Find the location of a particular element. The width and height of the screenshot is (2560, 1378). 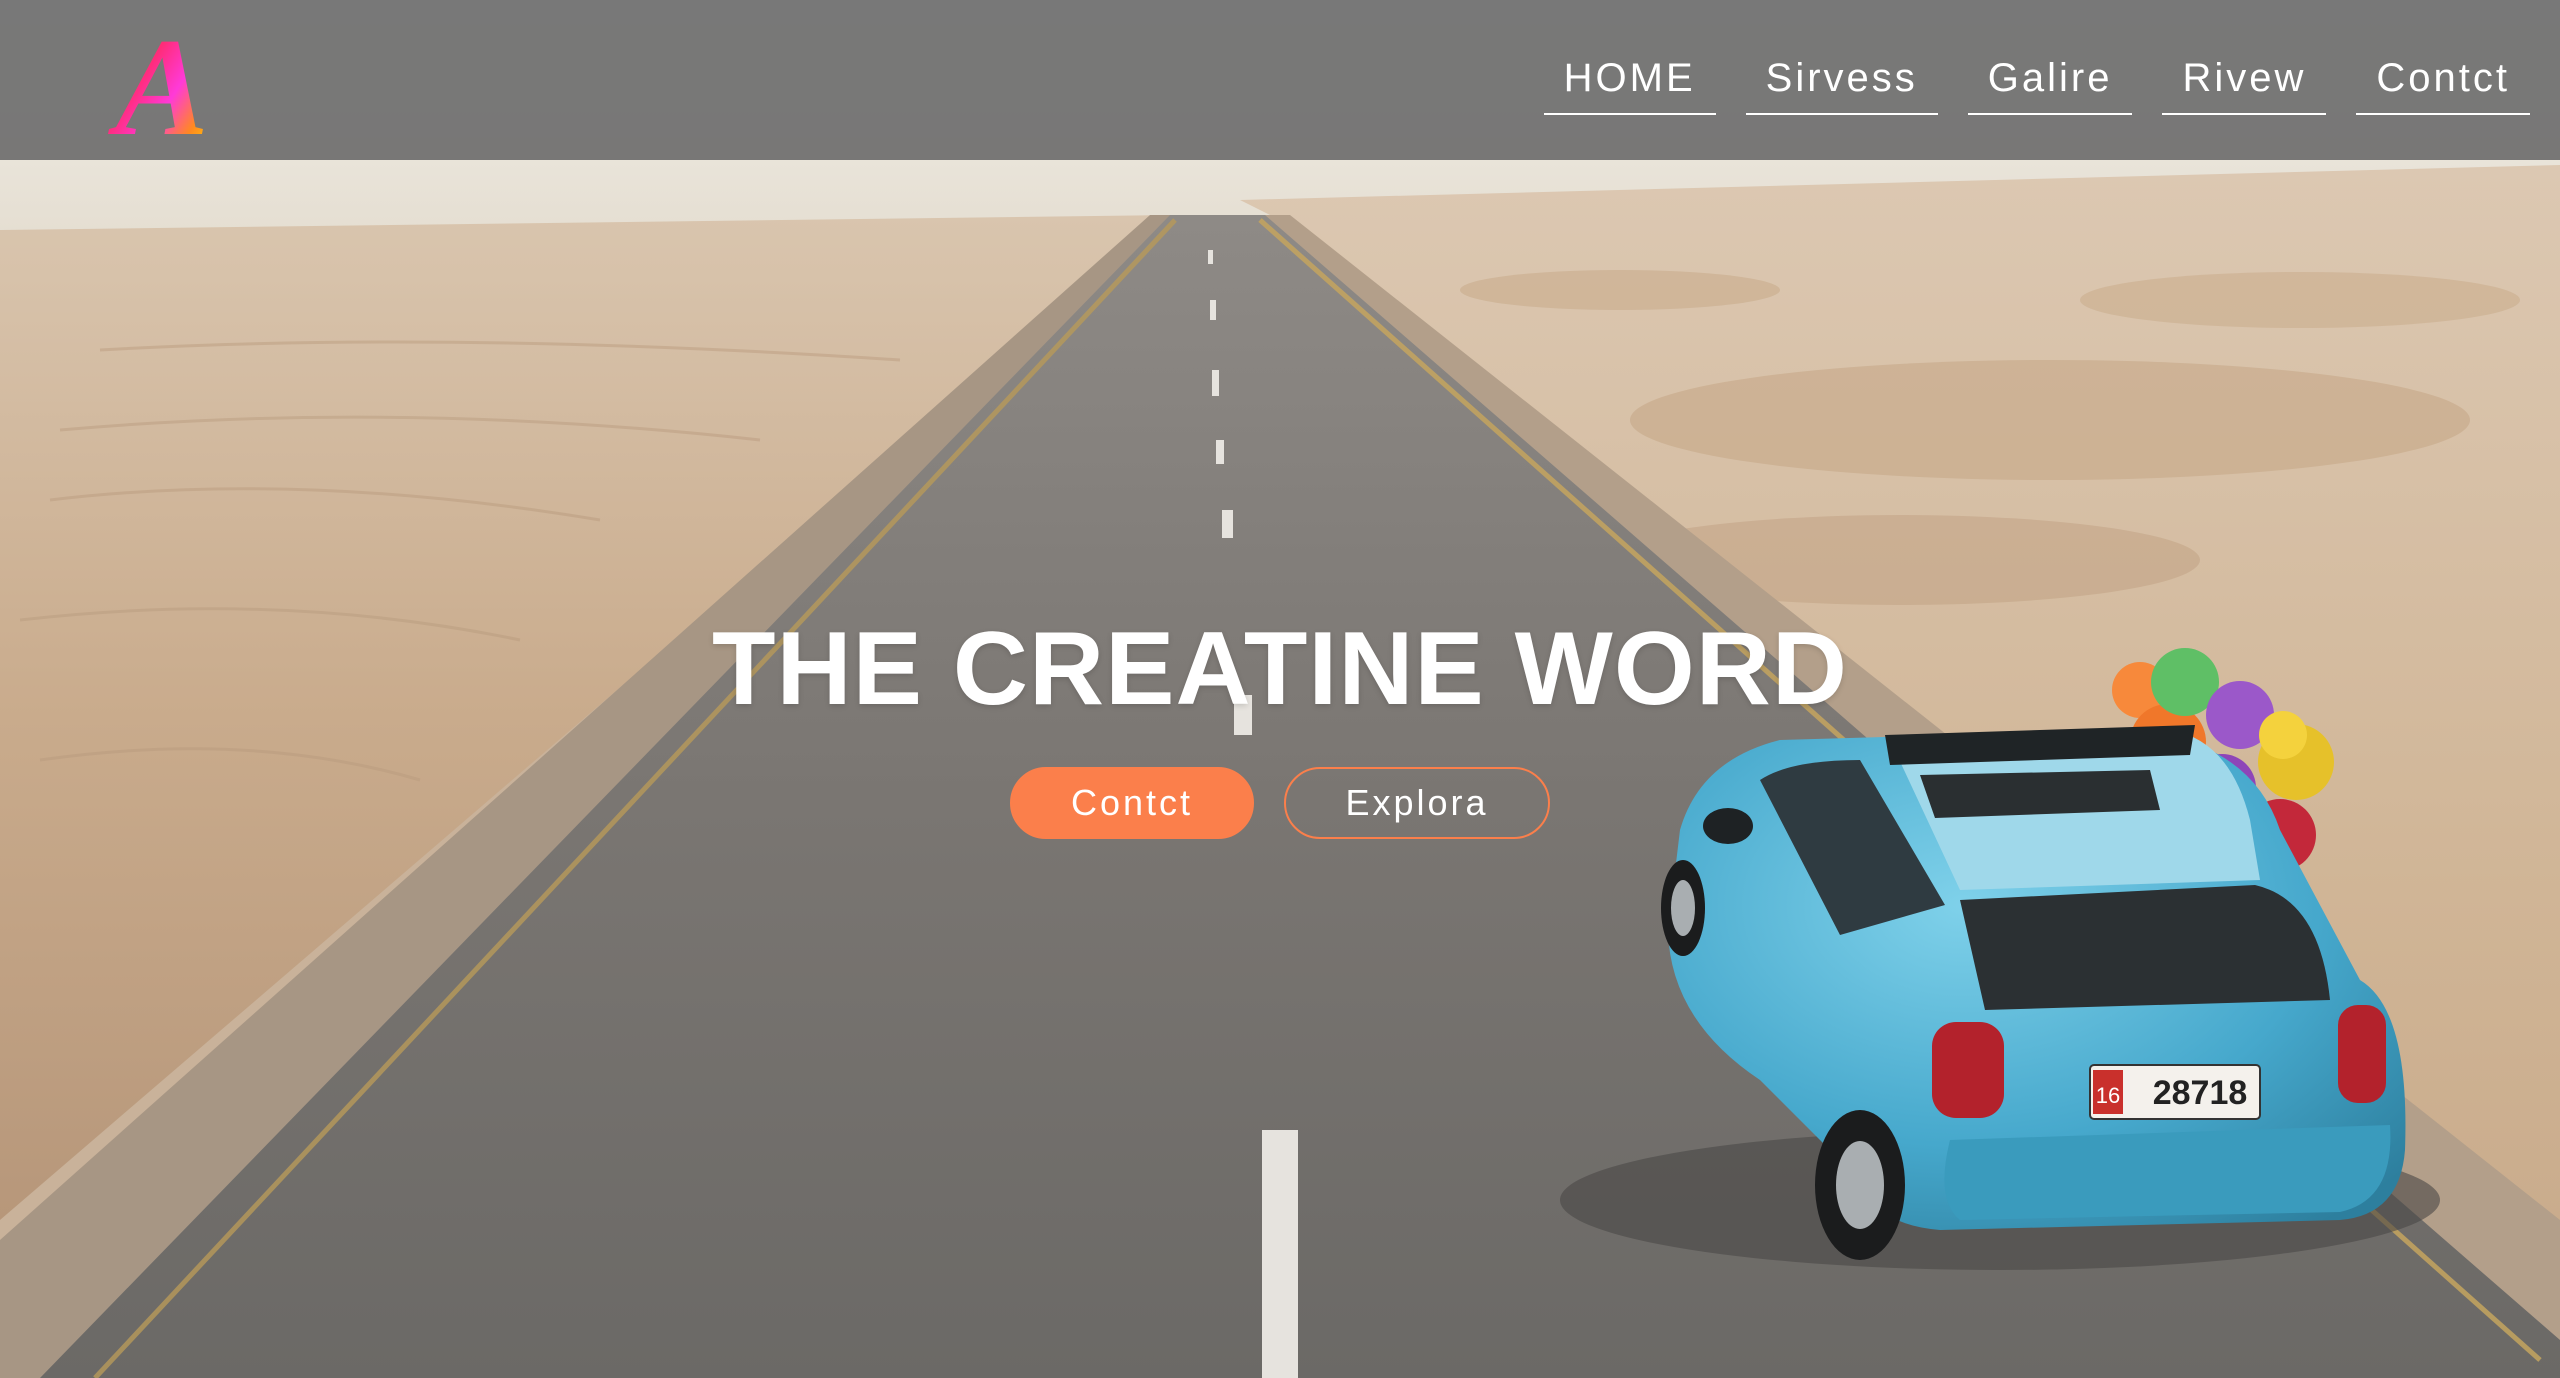

brand-logo-icon: A is located at coordinates (162, 79).